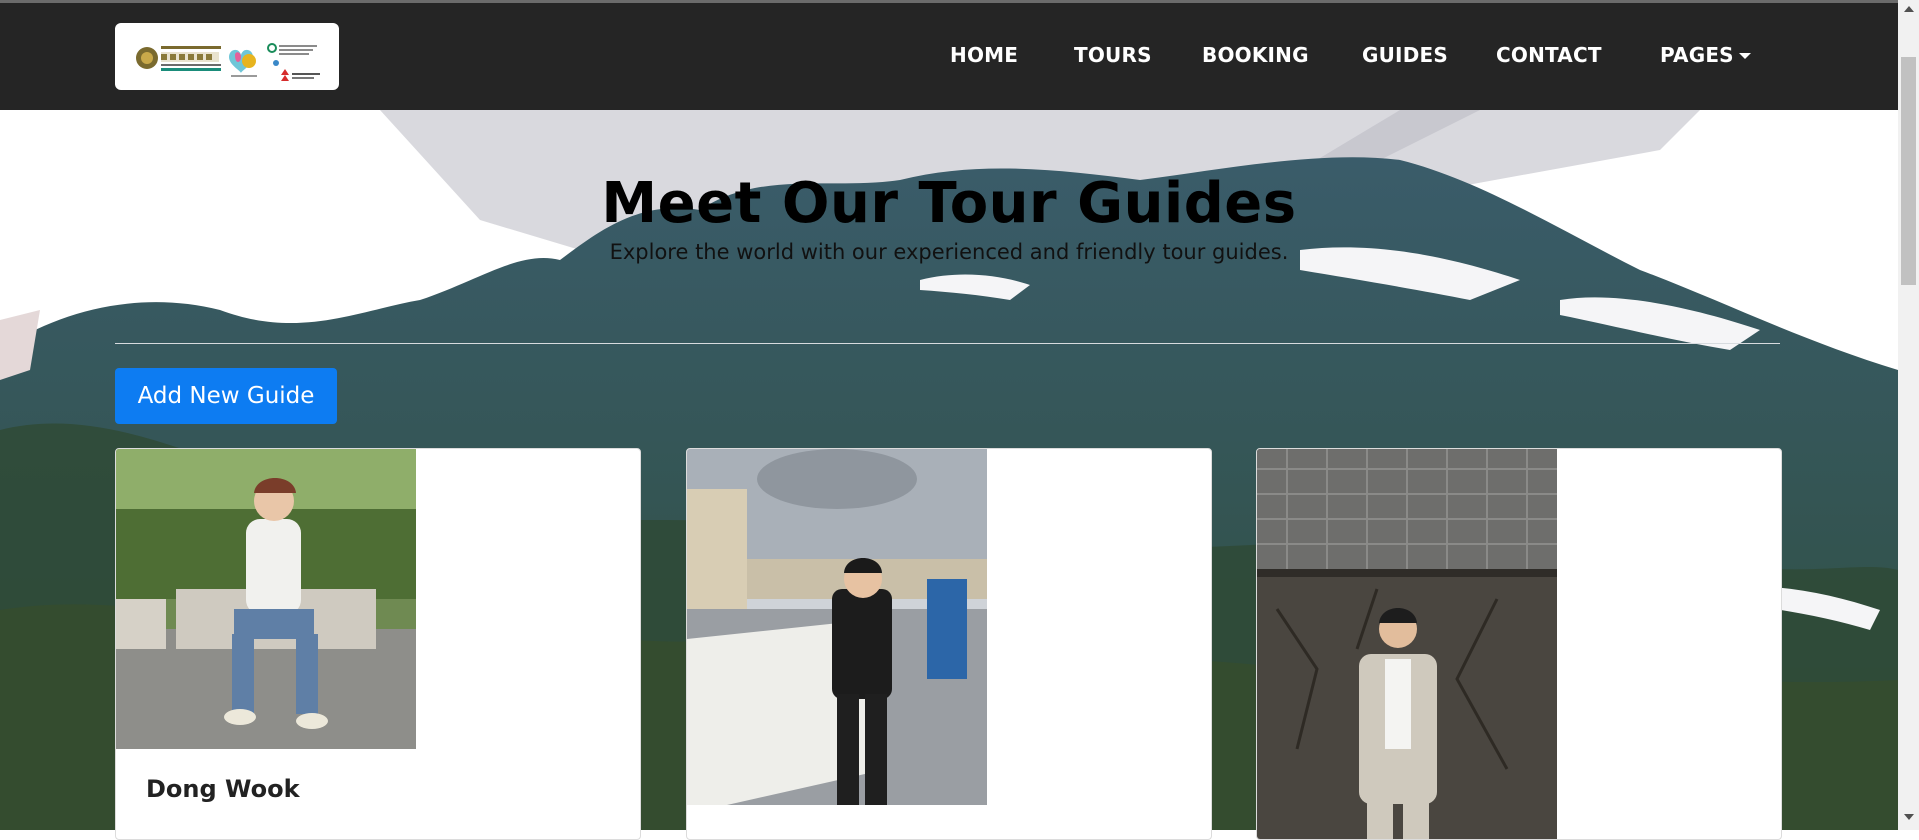 Image resolution: width=1919 pixels, height=840 pixels. I want to click on nav-contact: CONTACT, so click(1549, 55).